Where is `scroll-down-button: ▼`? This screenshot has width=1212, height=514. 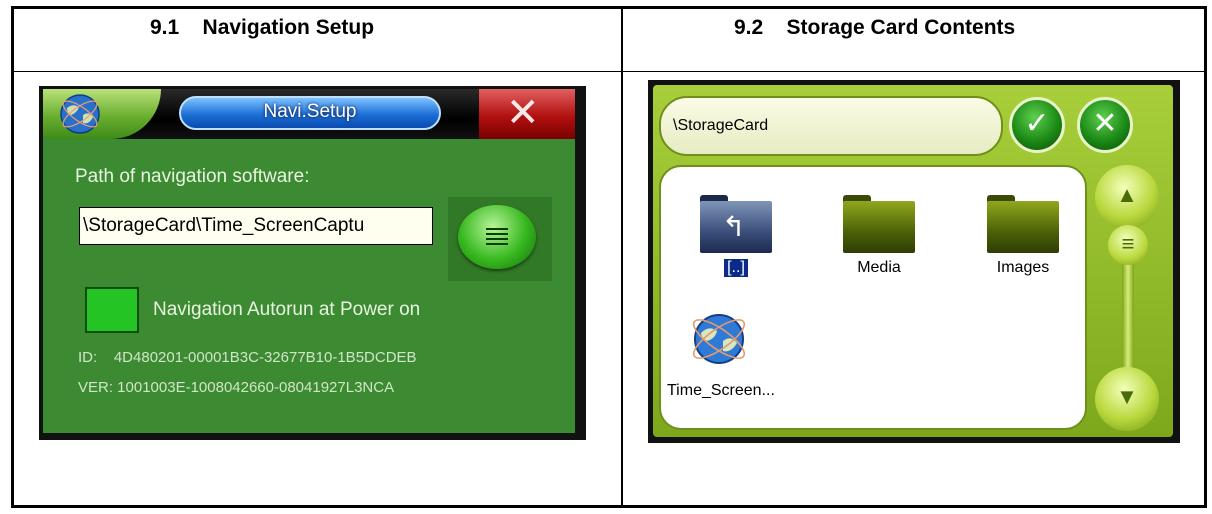
scroll-down-button: ▼ is located at coordinates (1127, 399).